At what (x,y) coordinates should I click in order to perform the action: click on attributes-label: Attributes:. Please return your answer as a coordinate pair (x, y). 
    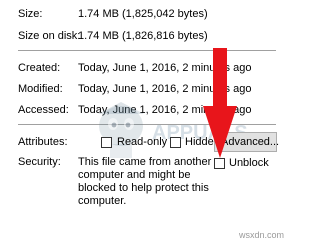
    Looking at the image, I should click on (43, 142).